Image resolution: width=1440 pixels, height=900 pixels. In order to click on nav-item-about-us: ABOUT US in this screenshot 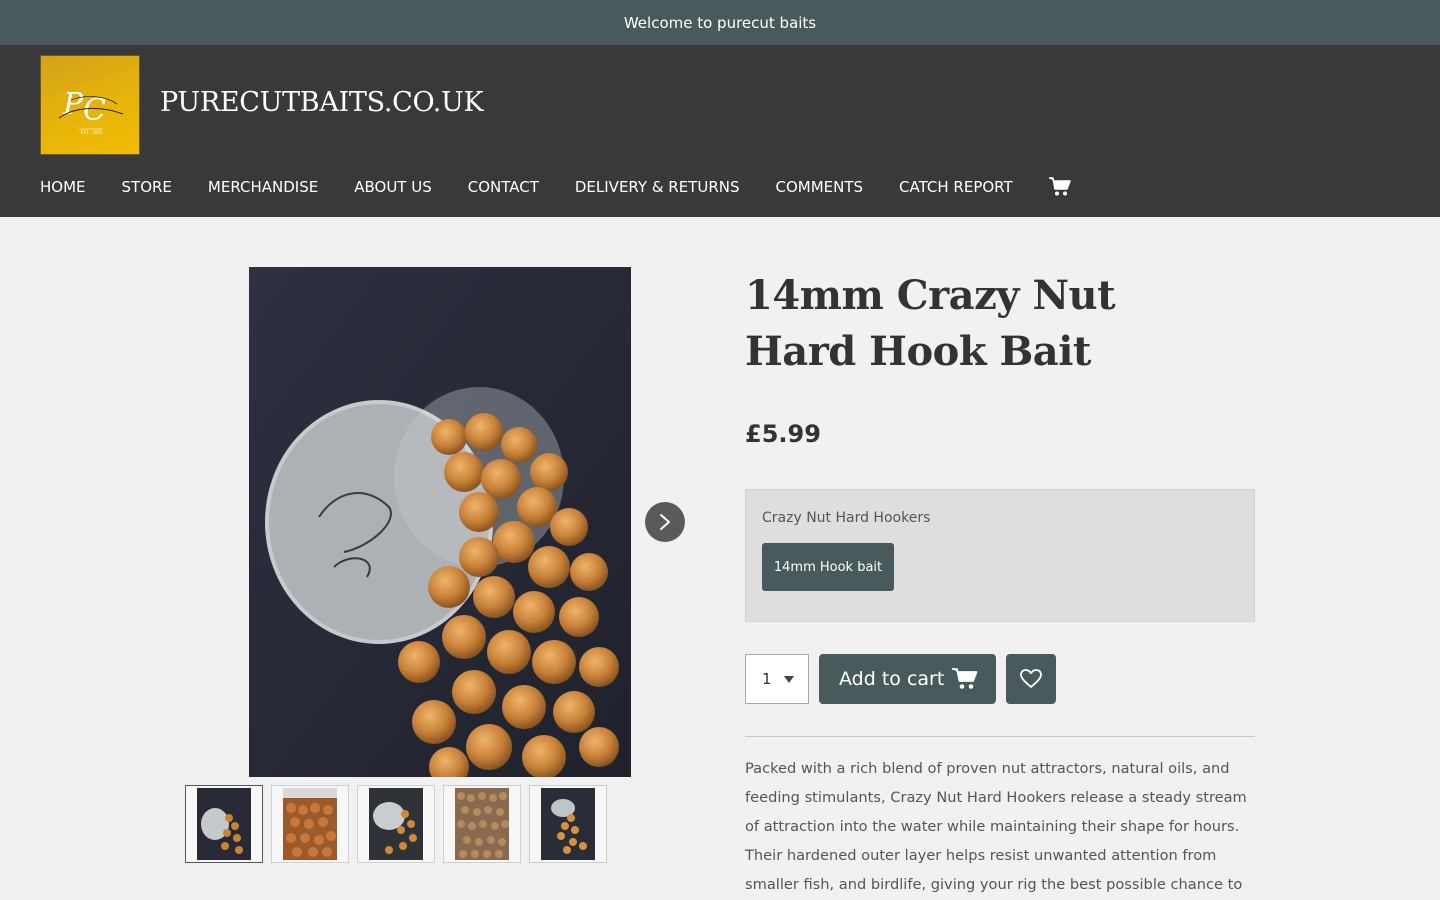, I will do `click(393, 187)`.